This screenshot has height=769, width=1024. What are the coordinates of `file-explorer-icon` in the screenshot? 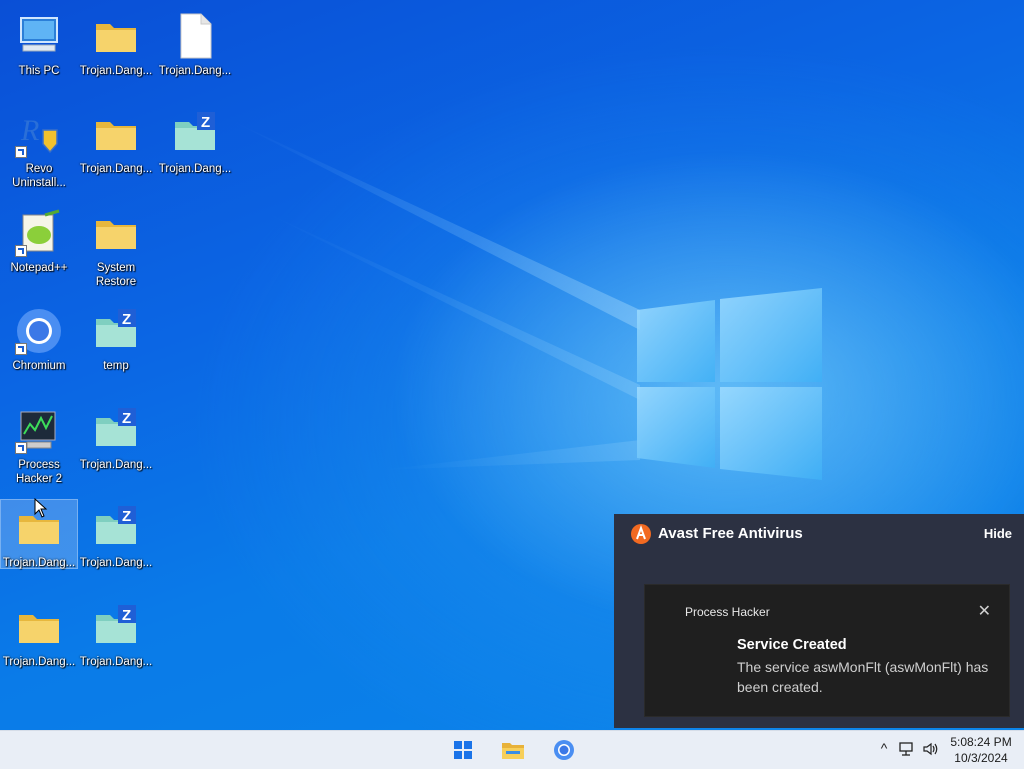 It's located at (513, 751).